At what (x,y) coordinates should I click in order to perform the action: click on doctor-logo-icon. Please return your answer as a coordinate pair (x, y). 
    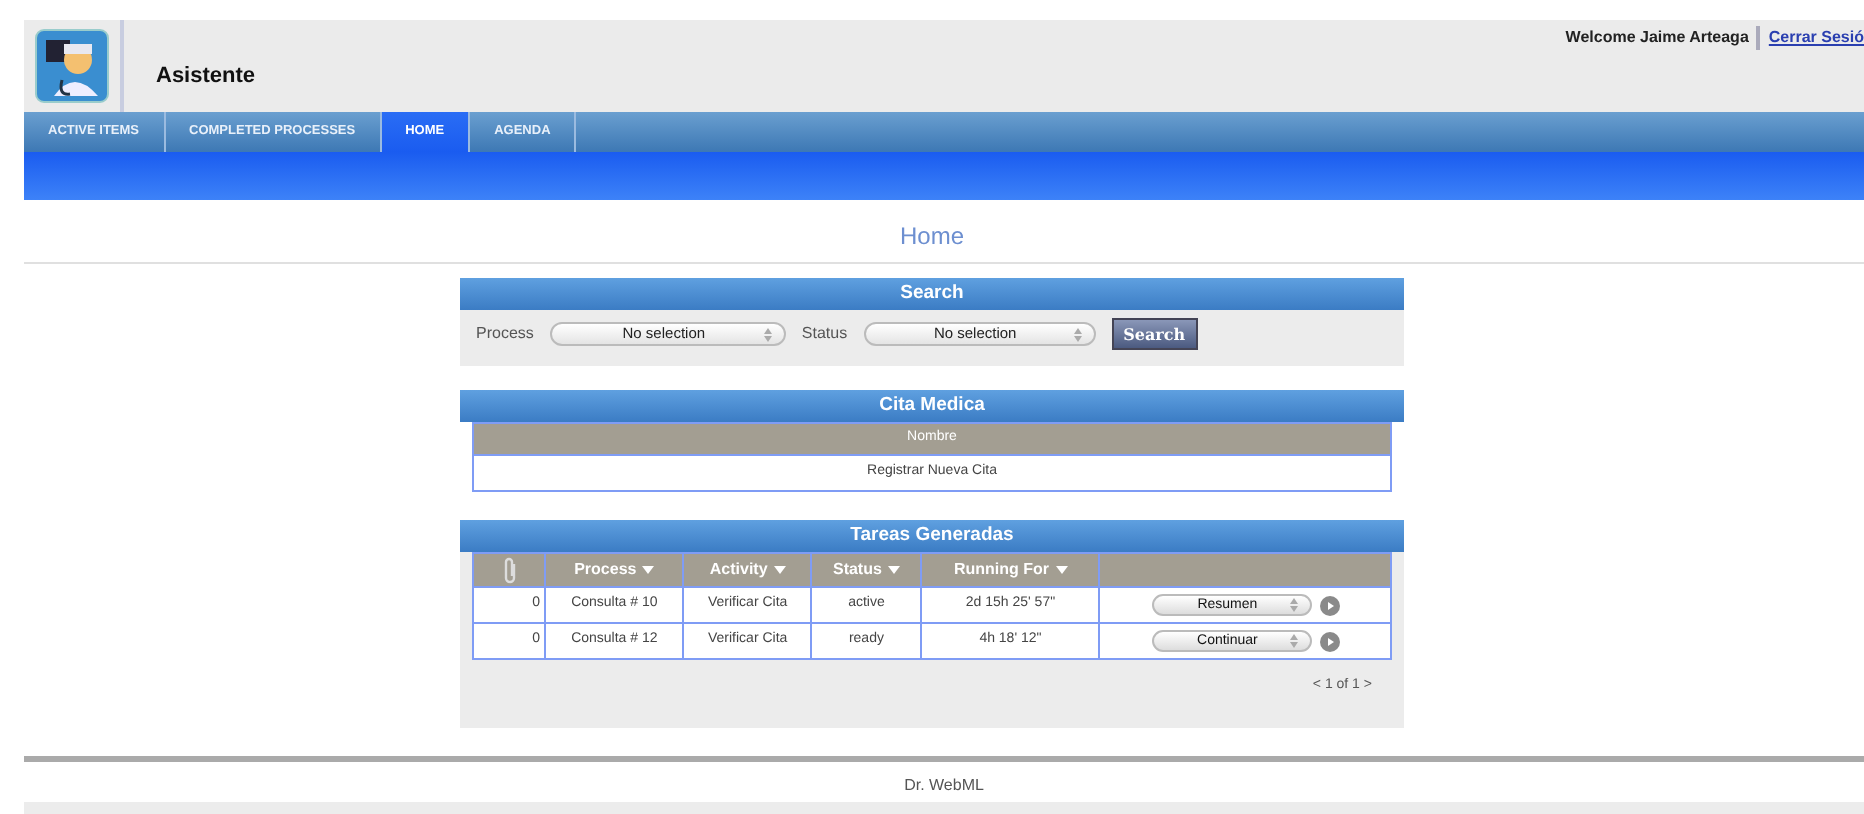
    Looking at the image, I should click on (72, 66).